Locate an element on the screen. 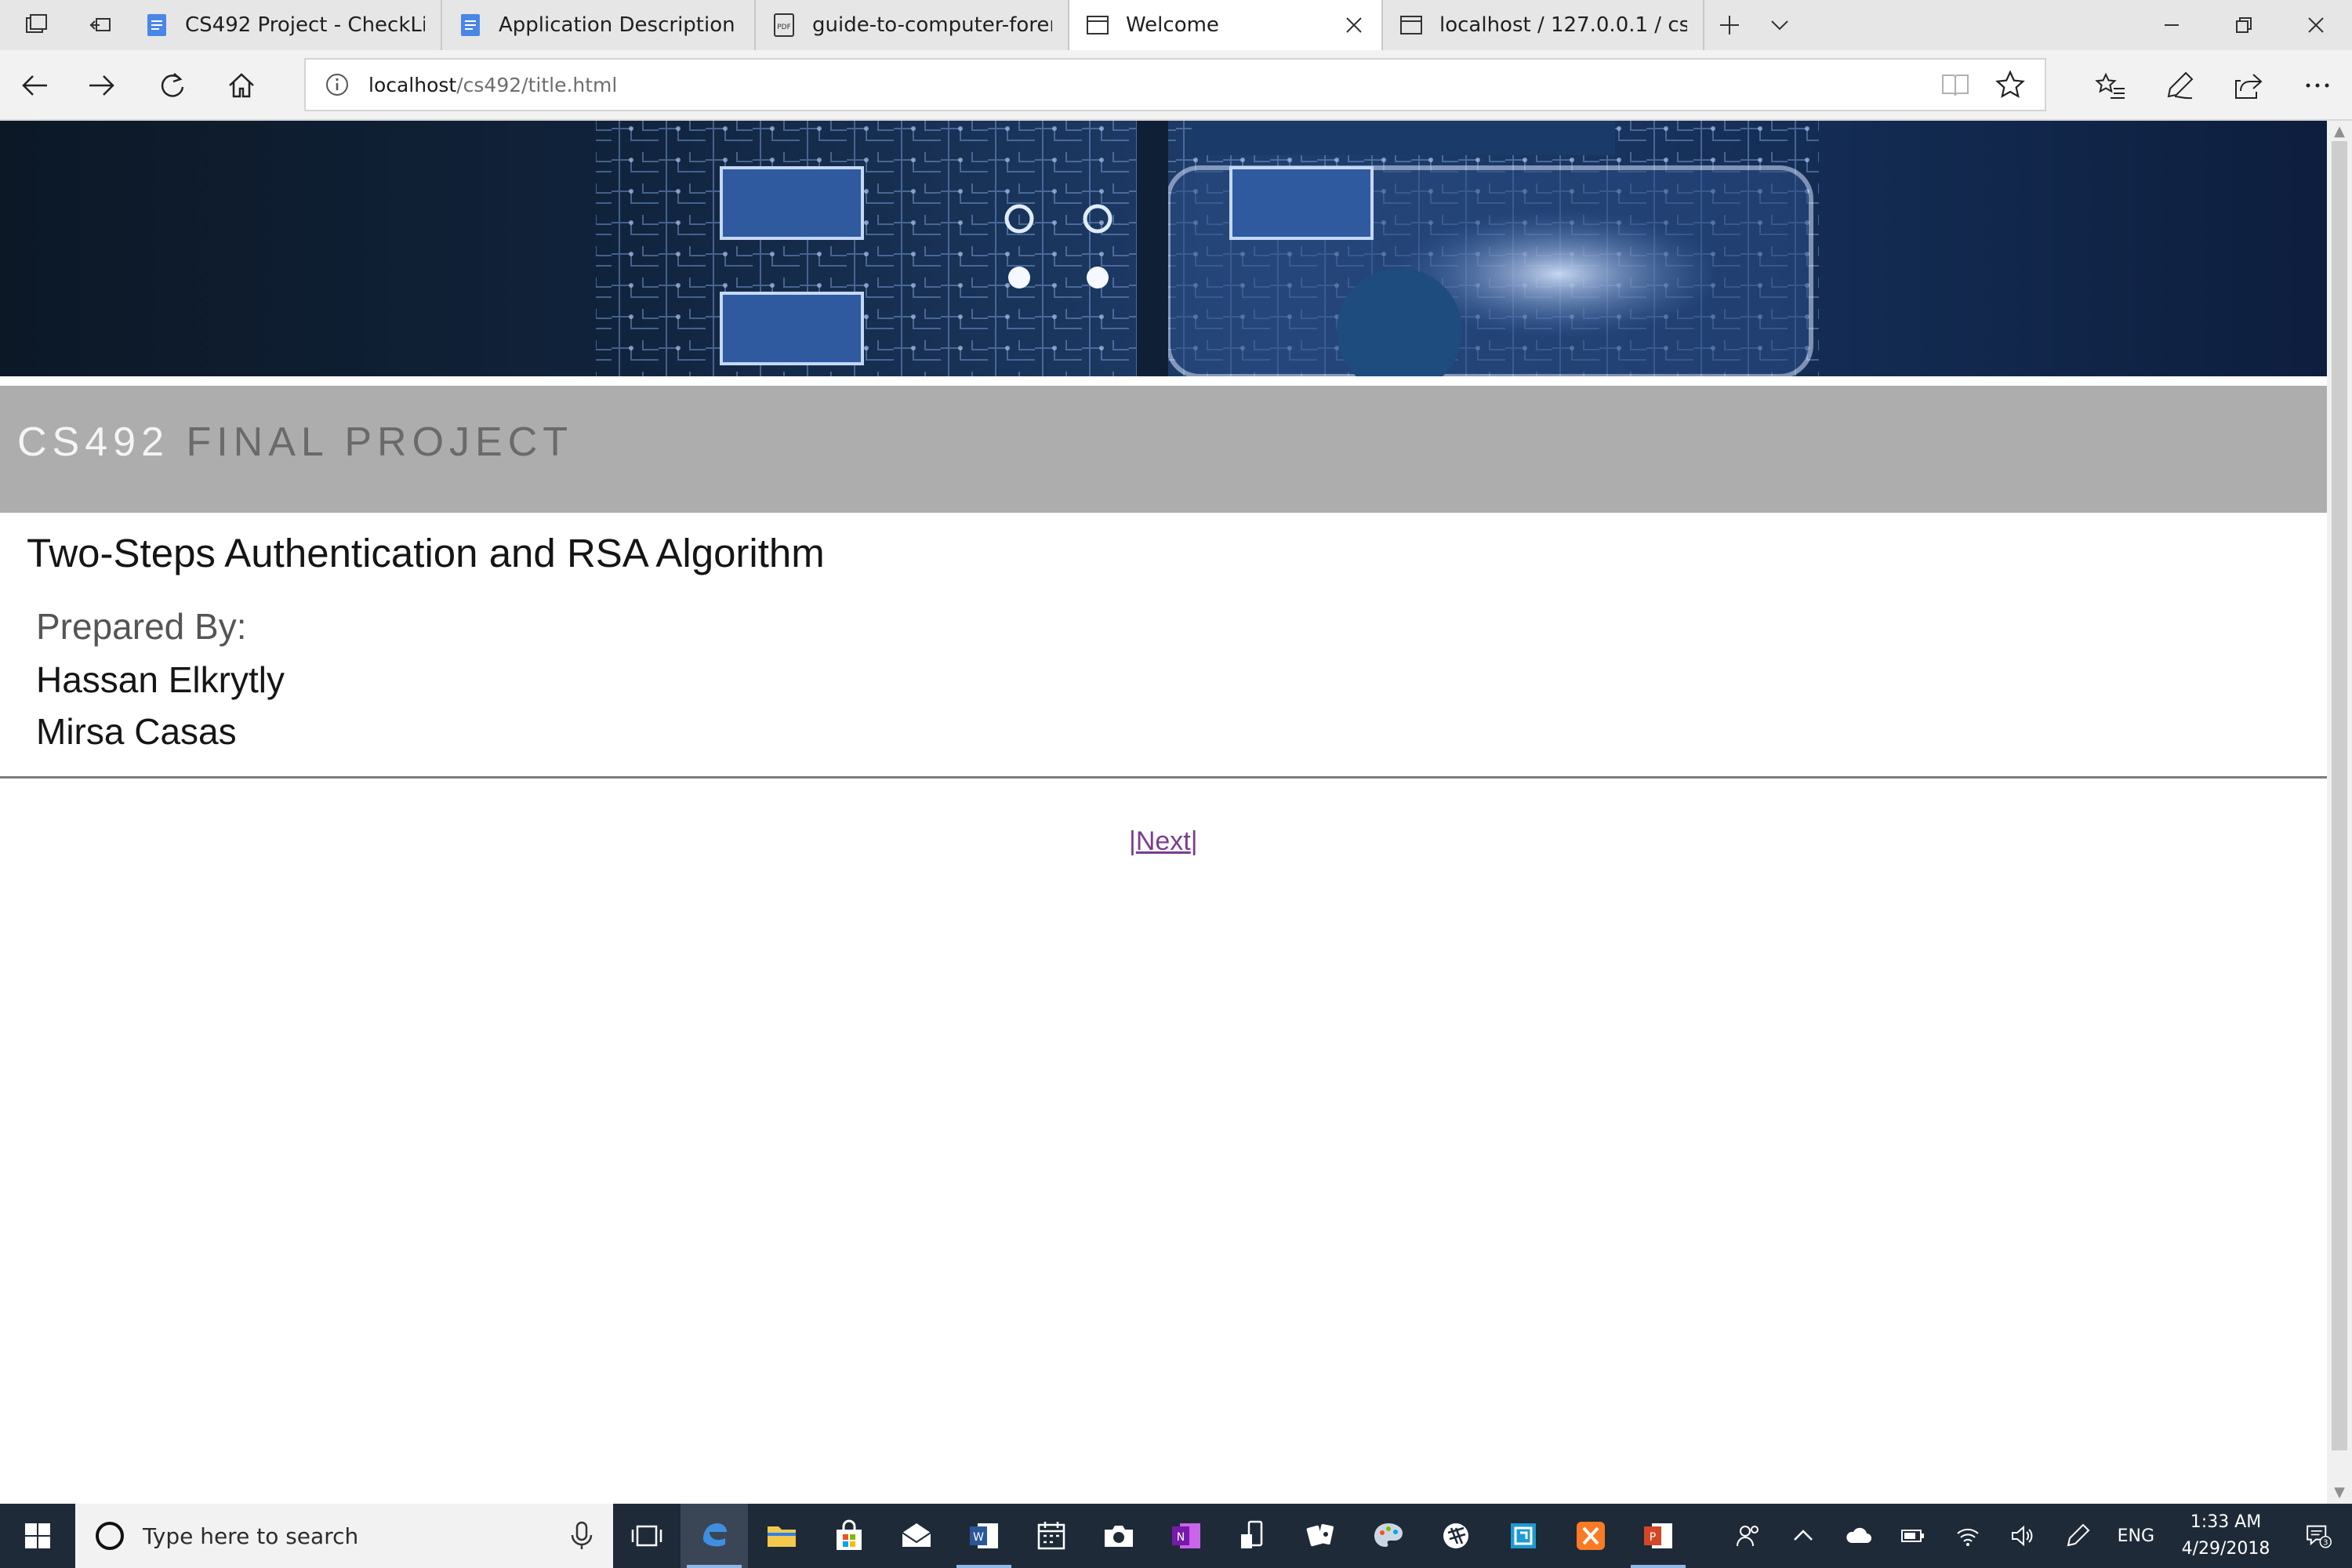 The height and width of the screenshot is (1568, 2352). wifi-icon is located at coordinates (1967, 1537).